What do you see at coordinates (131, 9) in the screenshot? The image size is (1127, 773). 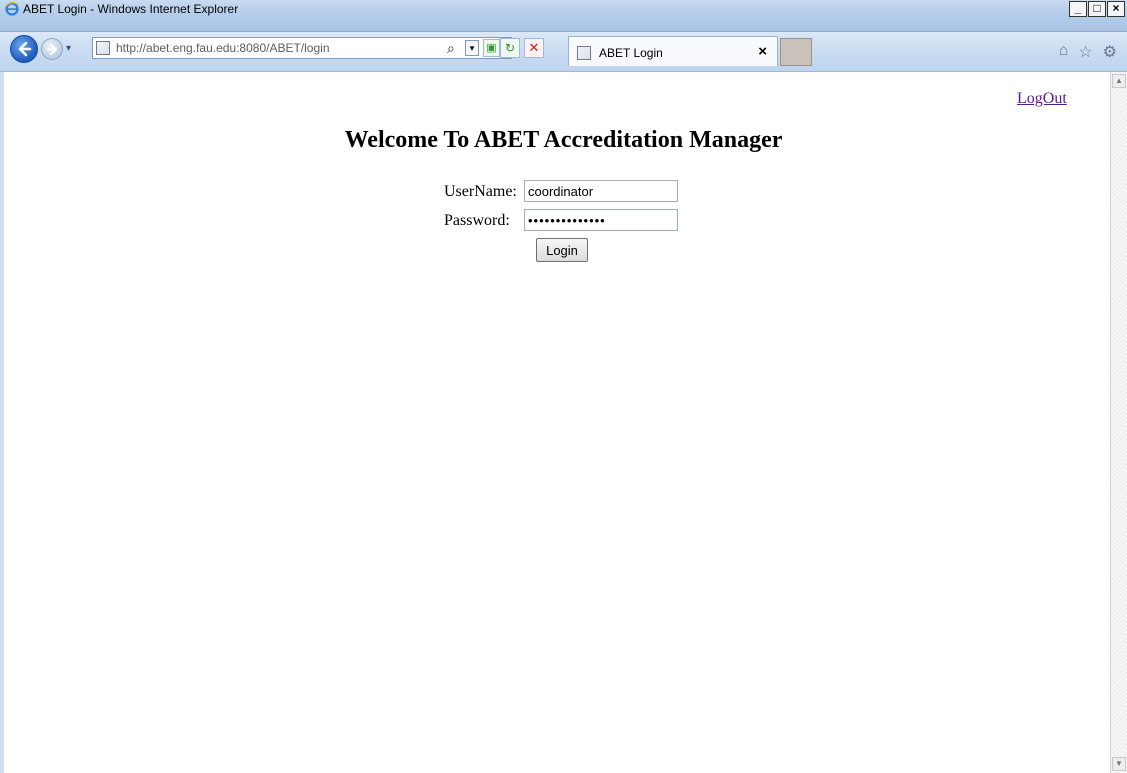 I see `window-title: ABET Login - Windows Internet Explorer` at bounding box center [131, 9].